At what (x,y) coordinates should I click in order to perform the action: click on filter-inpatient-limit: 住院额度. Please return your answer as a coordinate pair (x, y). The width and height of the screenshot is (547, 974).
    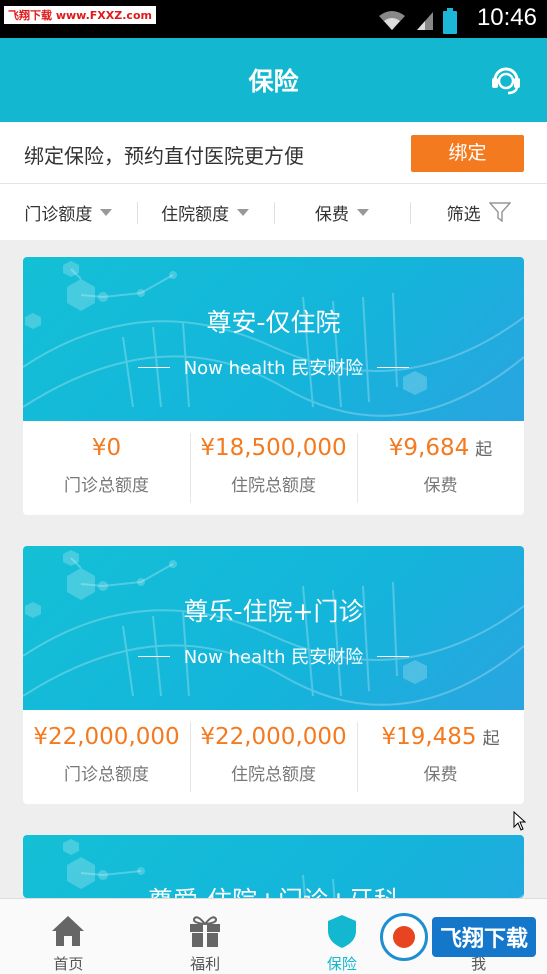
    Looking at the image, I should click on (205, 212).